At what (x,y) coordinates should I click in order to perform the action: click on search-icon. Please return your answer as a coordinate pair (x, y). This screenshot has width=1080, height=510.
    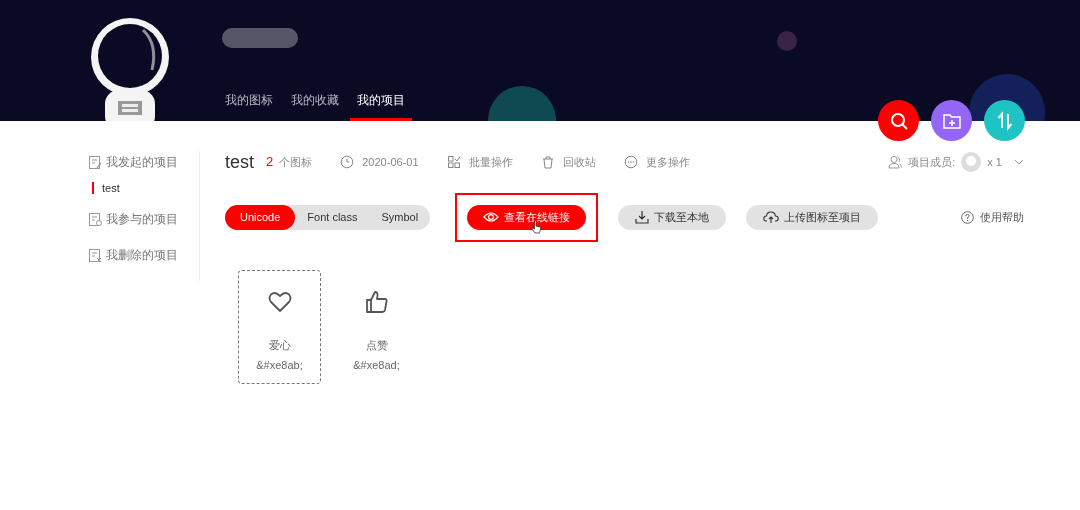
    Looking at the image, I should click on (898, 120).